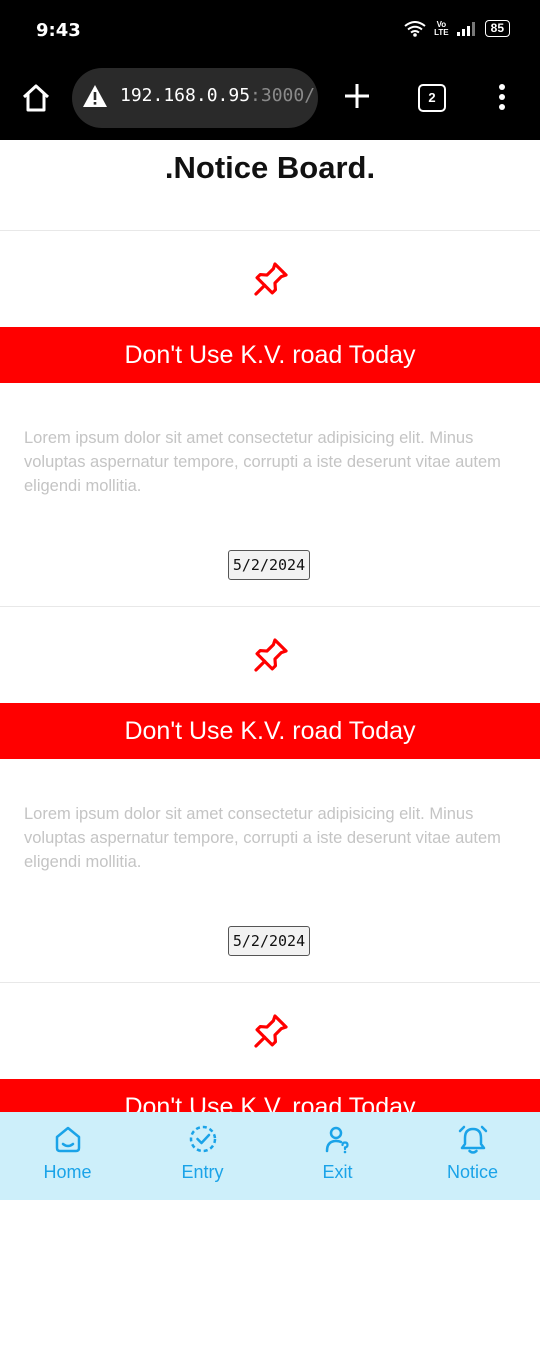 The height and width of the screenshot is (1358, 540). Describe the element at coordinates (497, 28) in the screenshot. I see `battery-indicator: 85` at that location.